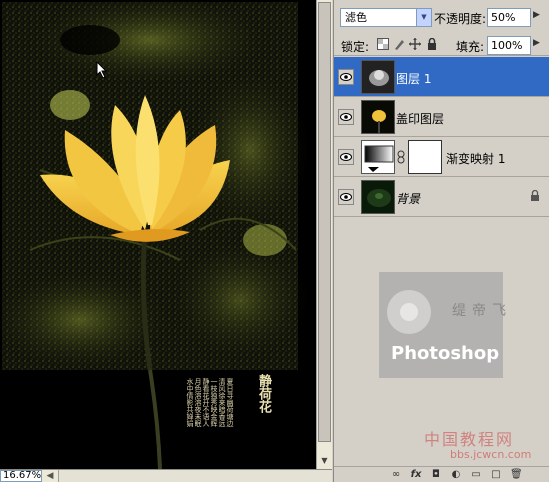 The image size is (549, 482). Describe the element at coordinates (263, 393) in the screenshot. I see `poem-title: 静荷花` at that location.